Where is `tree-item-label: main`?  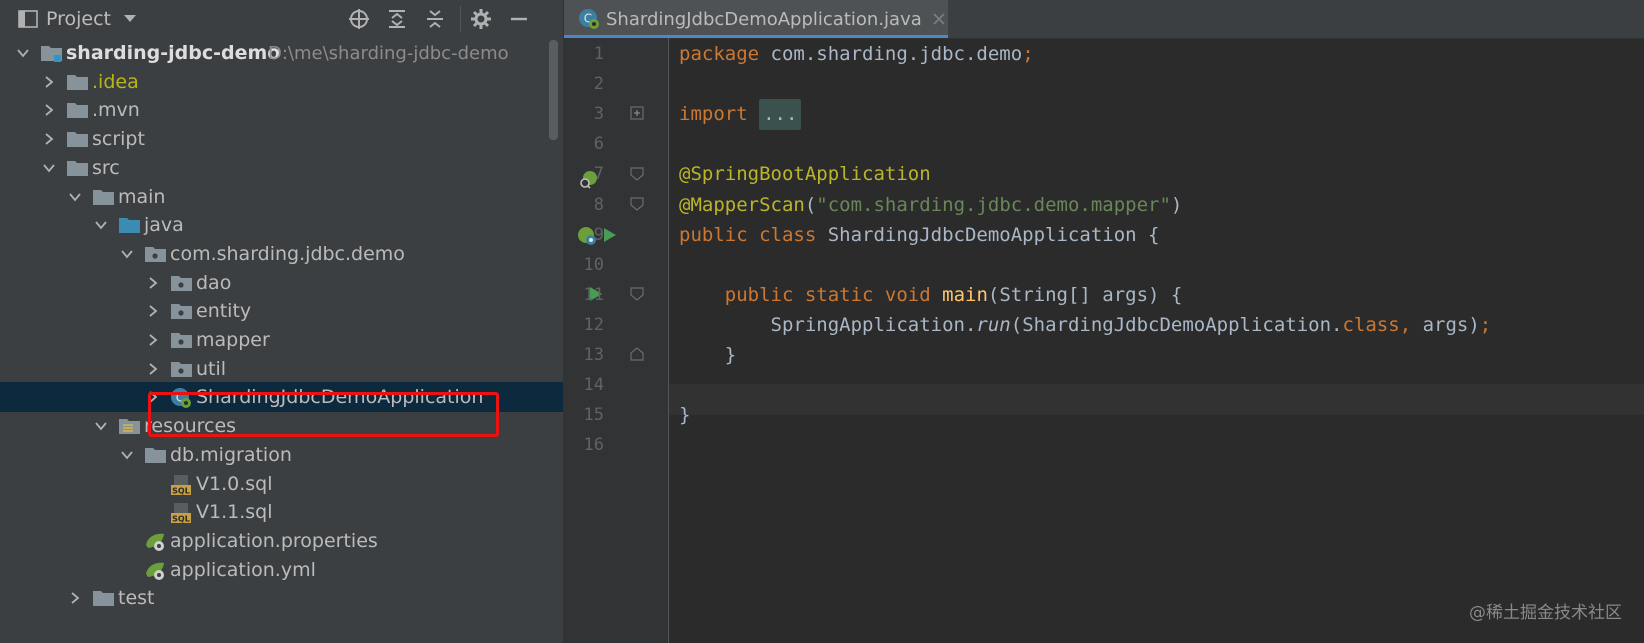
tree-item-label: main is located at coordinates (142, 196).